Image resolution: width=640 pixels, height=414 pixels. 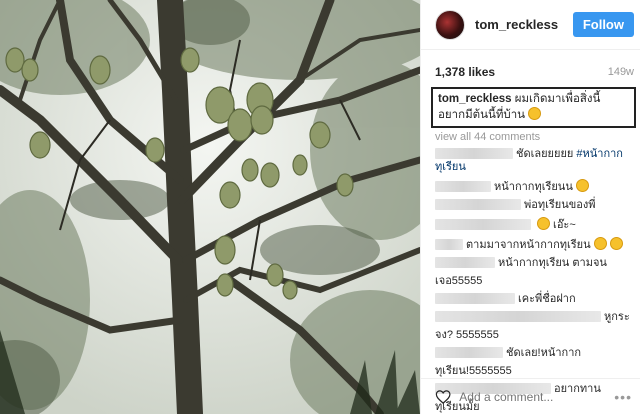 I want to click on comment-text: หูกระ, so click(x=617, y=317).